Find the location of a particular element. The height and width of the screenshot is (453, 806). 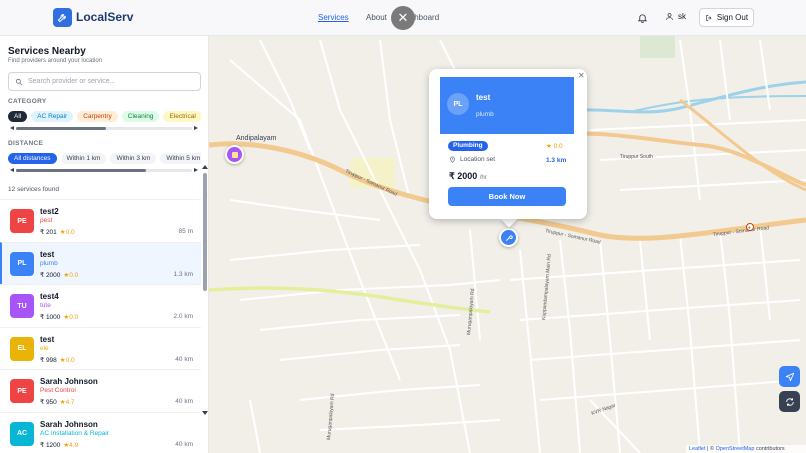

book-now-button: Book Now is located at coordinates (507, 196).